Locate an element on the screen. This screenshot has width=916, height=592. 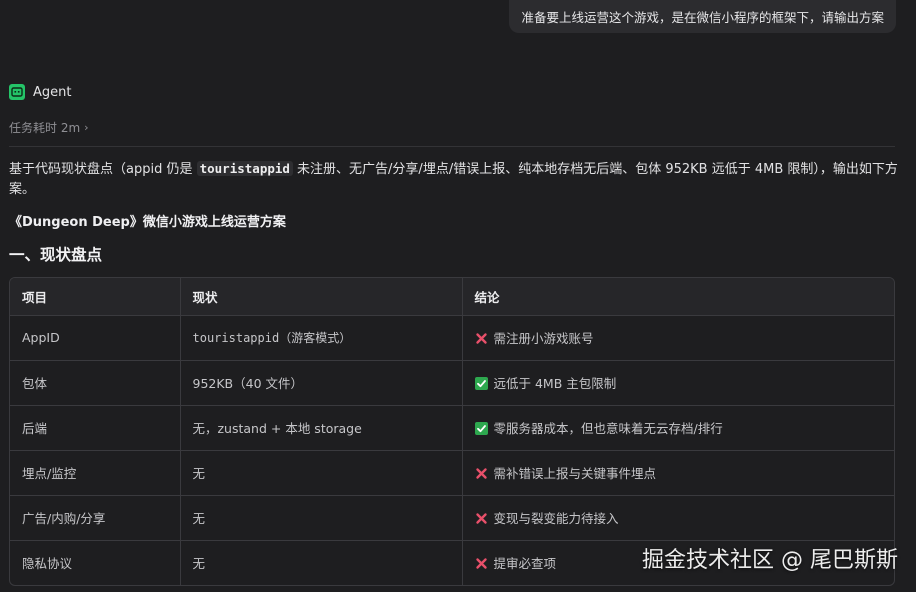
inline-code: touristappid is located at coordinates (244, 168).